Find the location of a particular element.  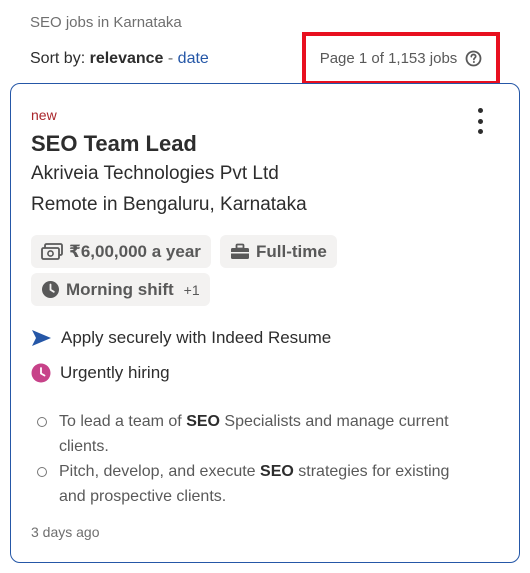

pagination-count: Page 1 of 1,153 jobs is located at coordinates (401, 58).